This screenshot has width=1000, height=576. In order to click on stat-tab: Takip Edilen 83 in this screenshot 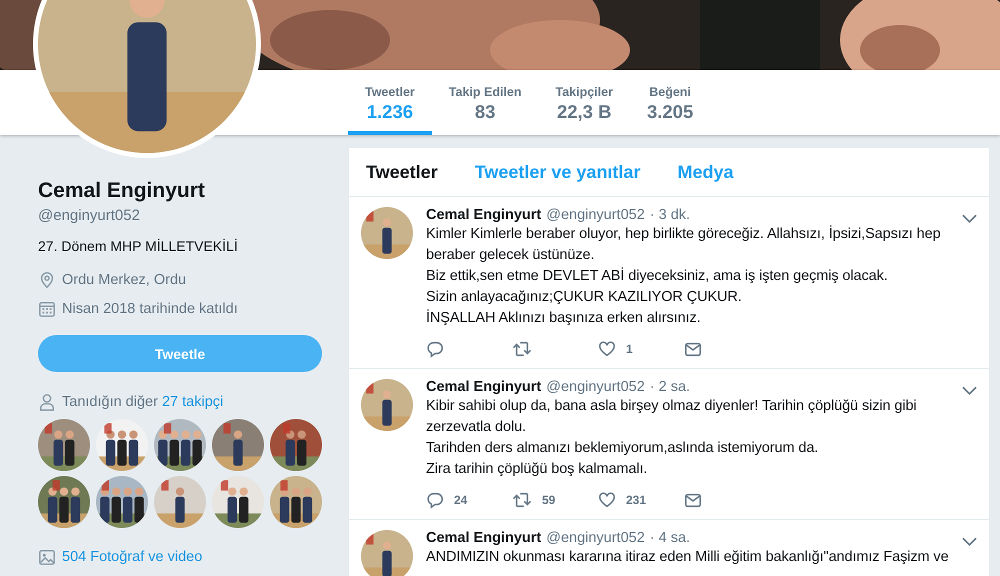, I will do `click(485, 102)`.